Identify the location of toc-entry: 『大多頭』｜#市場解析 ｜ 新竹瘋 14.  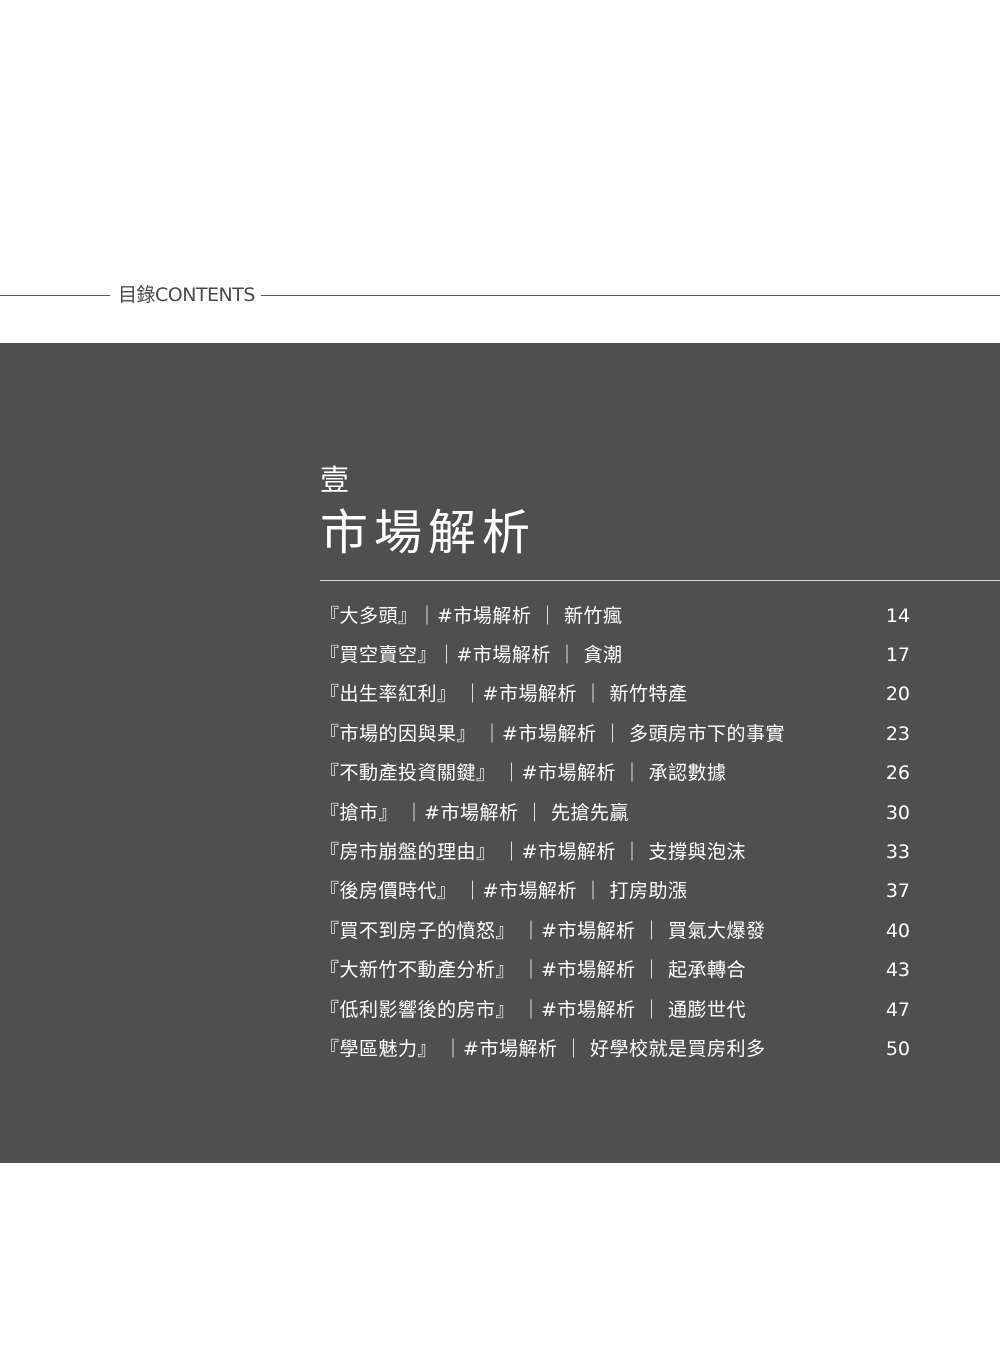
(615, 615).